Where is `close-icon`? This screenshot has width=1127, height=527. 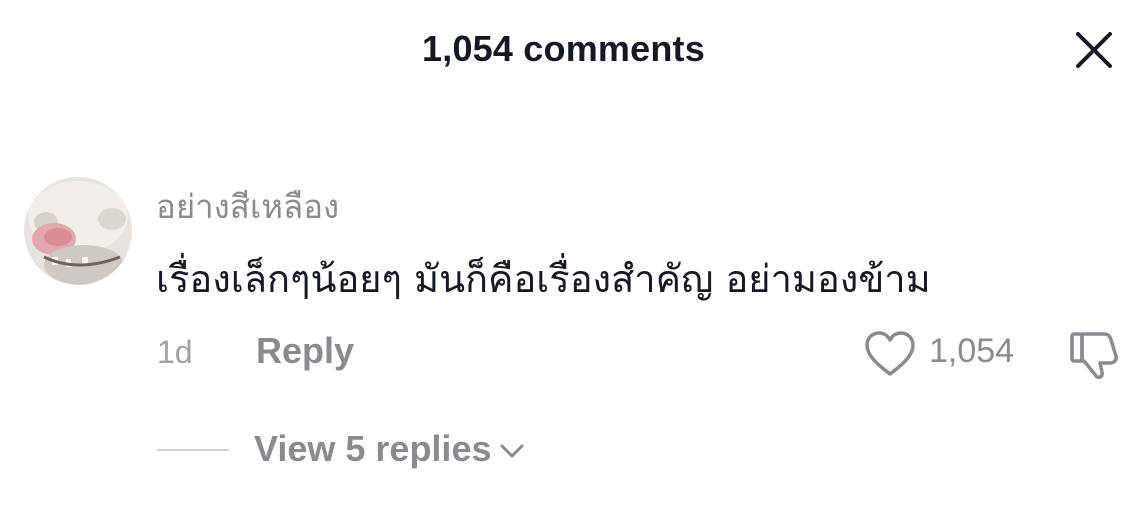 close-icon is located at coordinates (1094, 50).